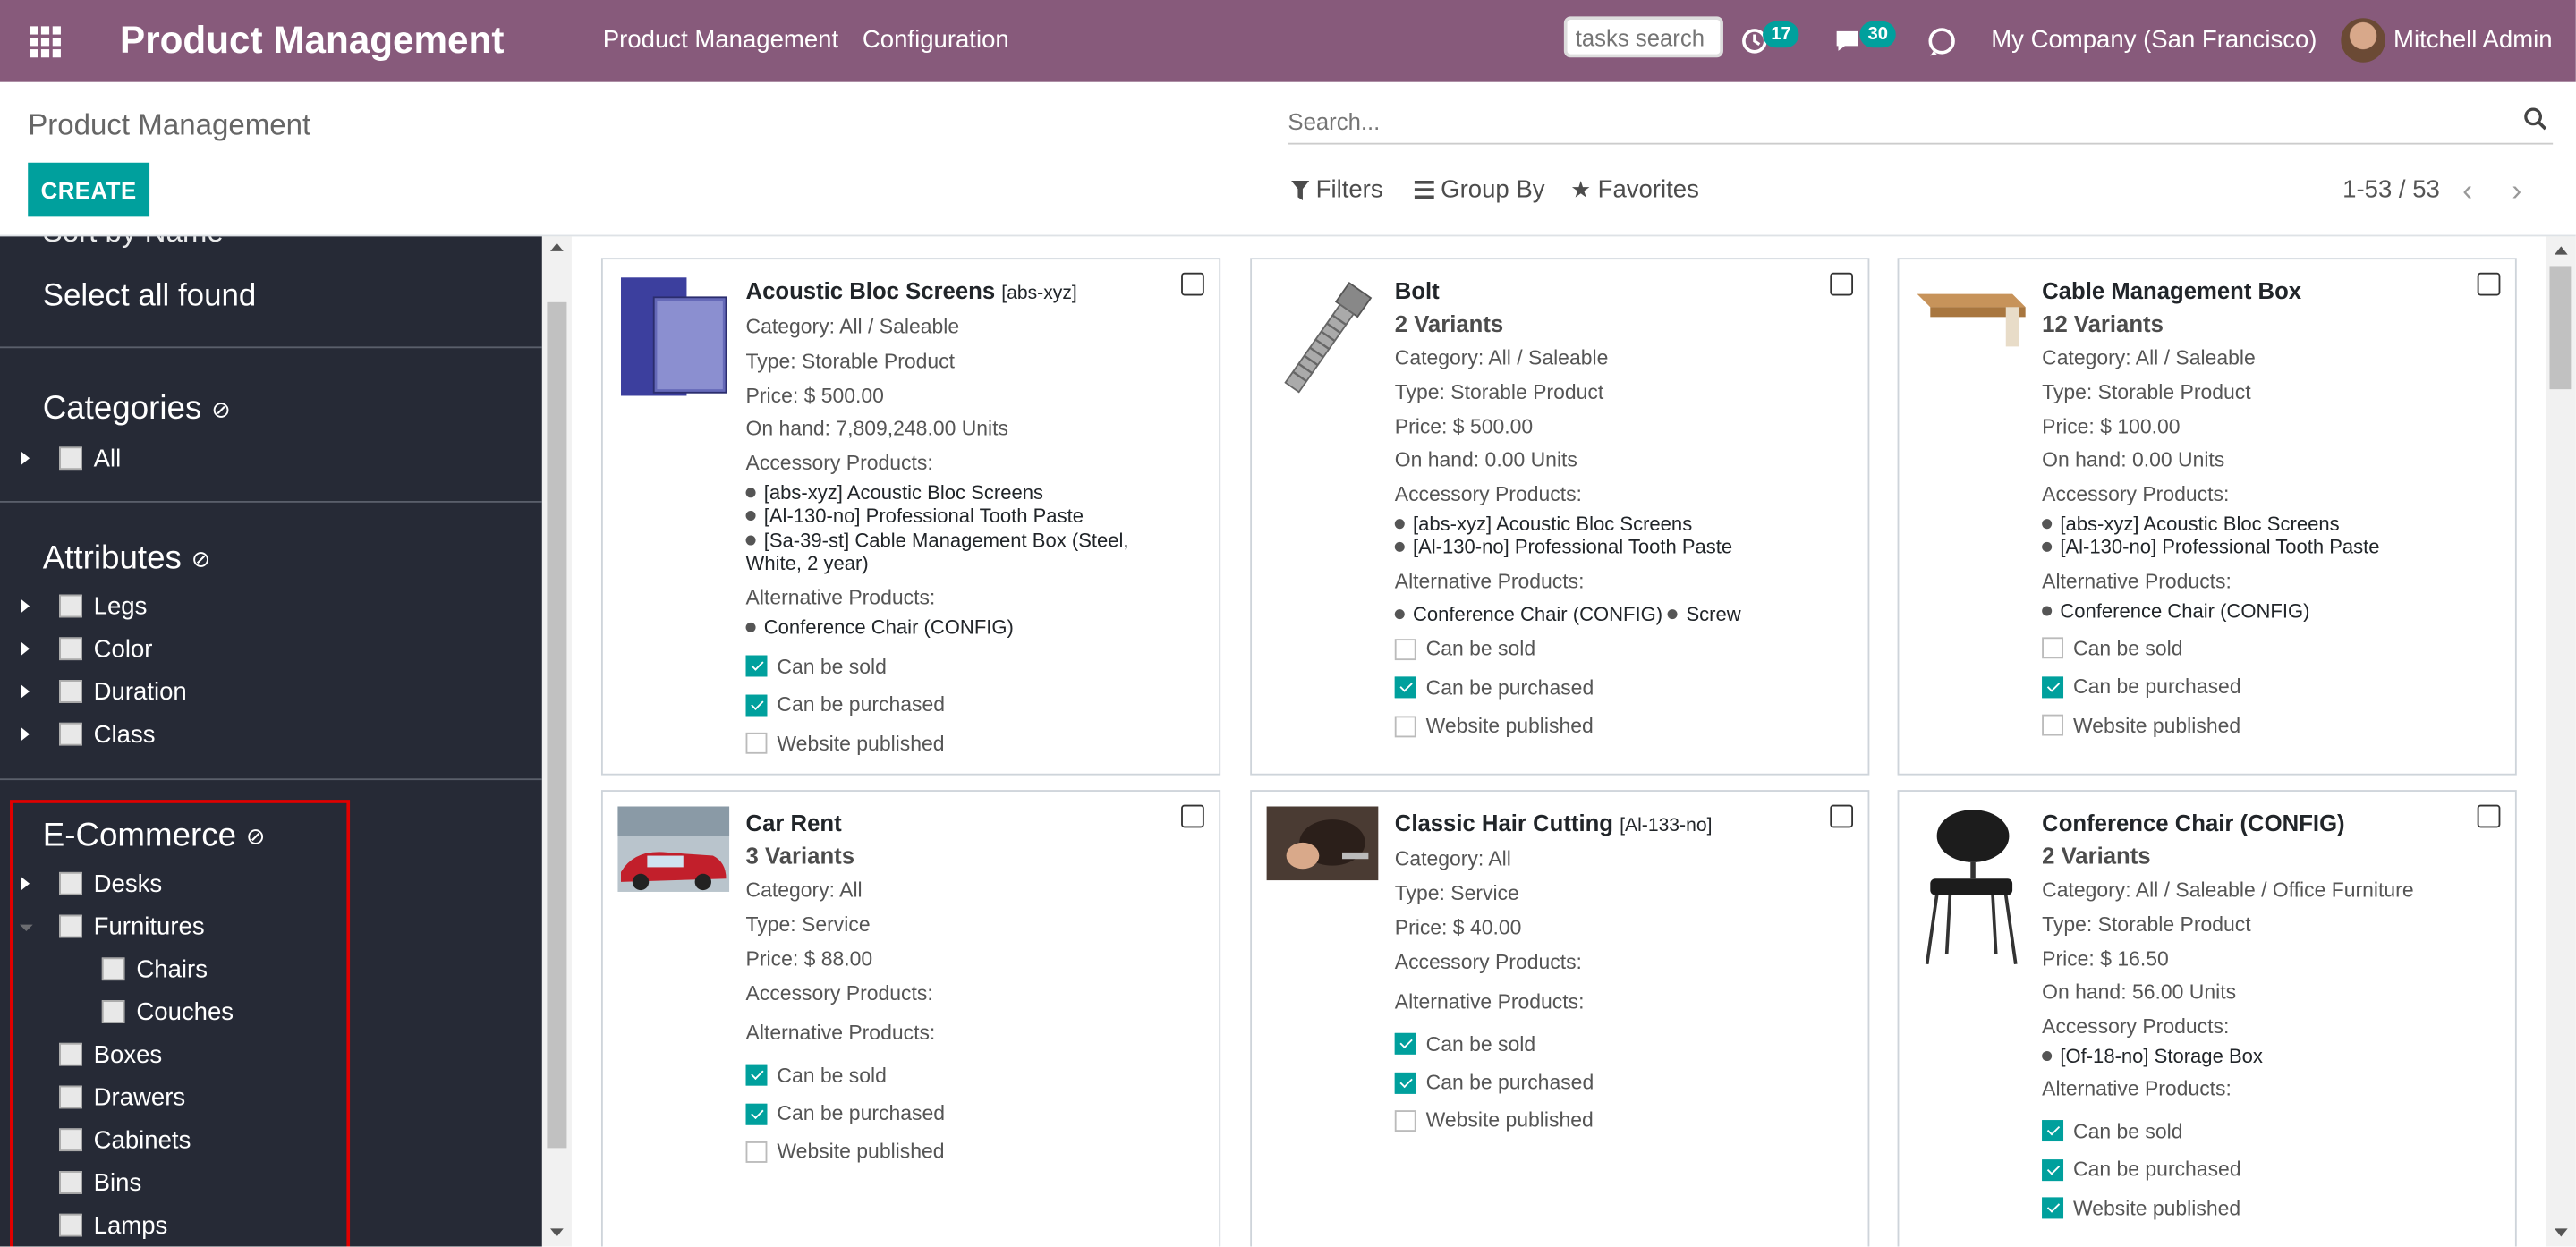  I want to click on attribute-item-duration: Duration, so click(123, 691).